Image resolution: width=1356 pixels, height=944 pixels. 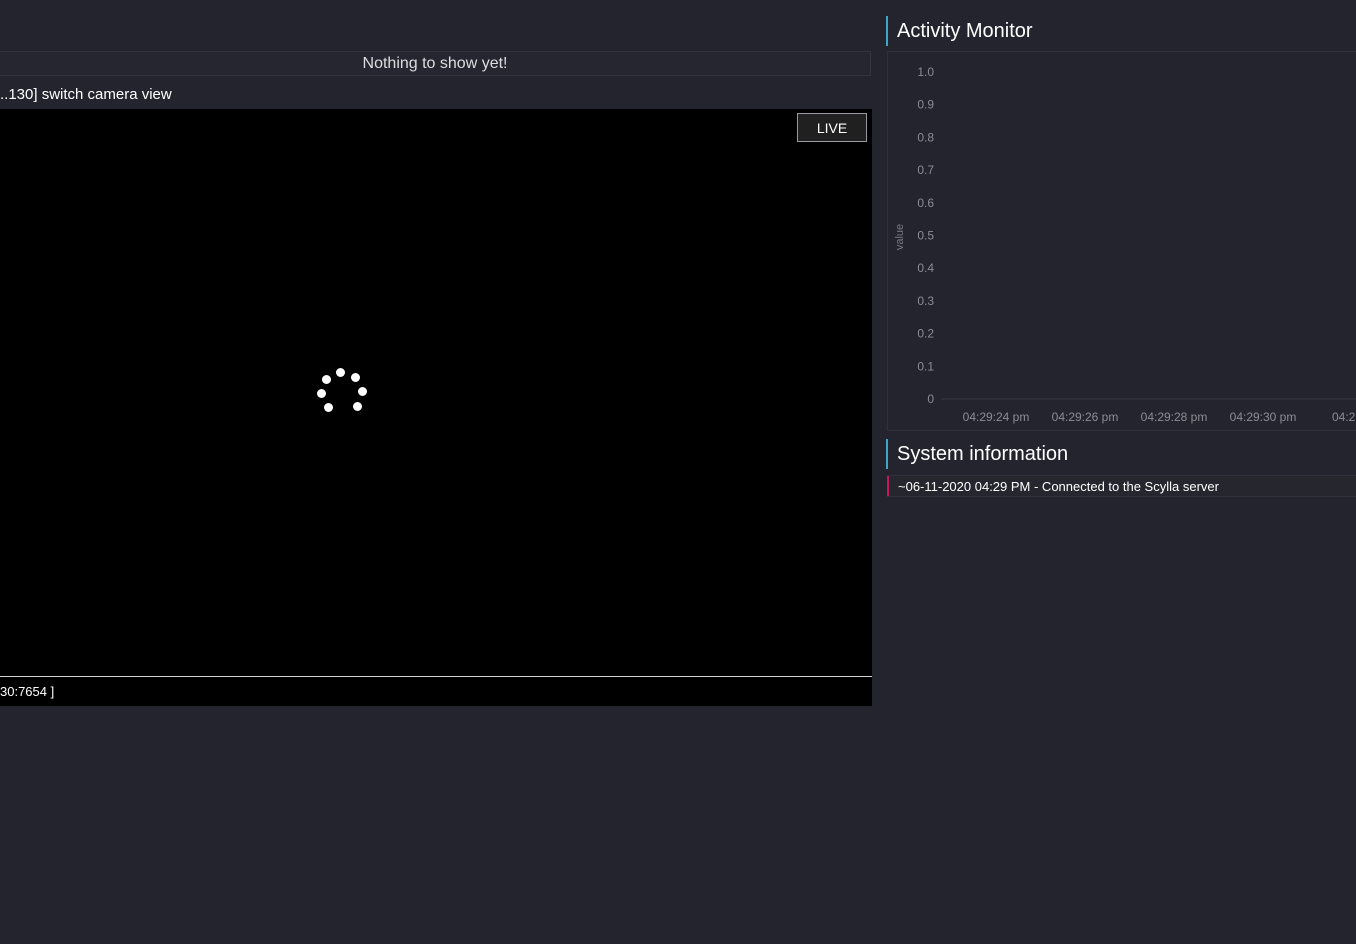 I want to click on y-tick-label: 0.3, so click(x=925, y=301).